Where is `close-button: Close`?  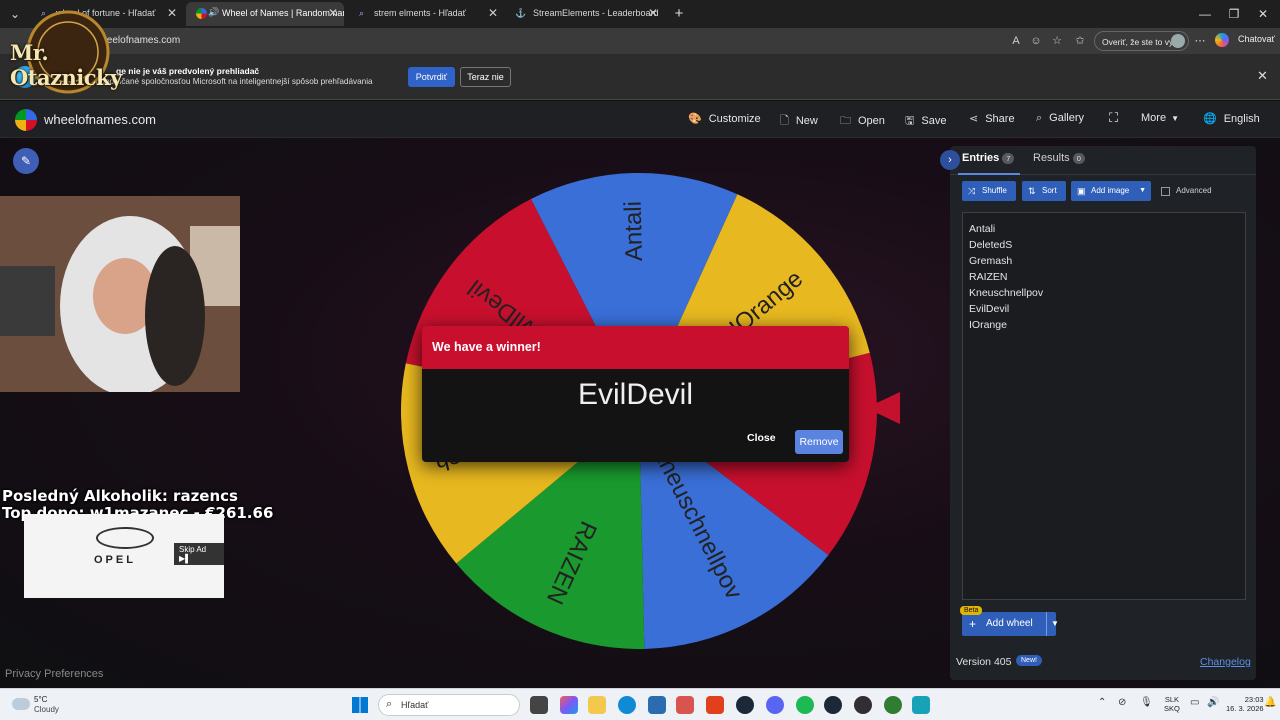 close-button: Close is located at coordinates (761, 438).